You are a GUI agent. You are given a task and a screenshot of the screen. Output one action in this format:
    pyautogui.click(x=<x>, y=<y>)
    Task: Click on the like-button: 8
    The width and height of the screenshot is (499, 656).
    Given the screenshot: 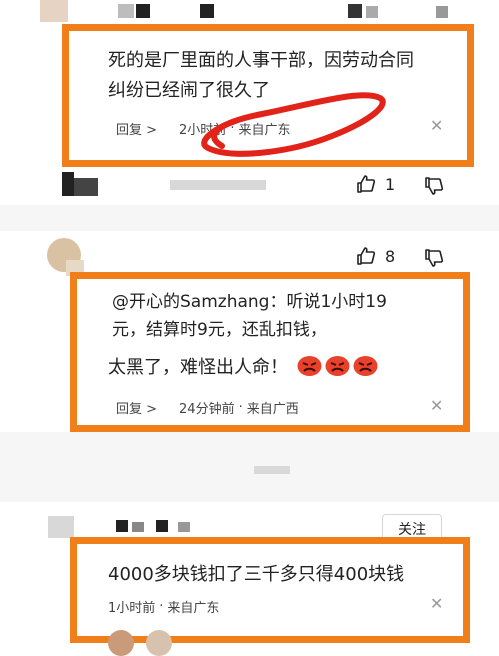 What is the action you would take?
    pyautogui.click(x=375, y=256)
    